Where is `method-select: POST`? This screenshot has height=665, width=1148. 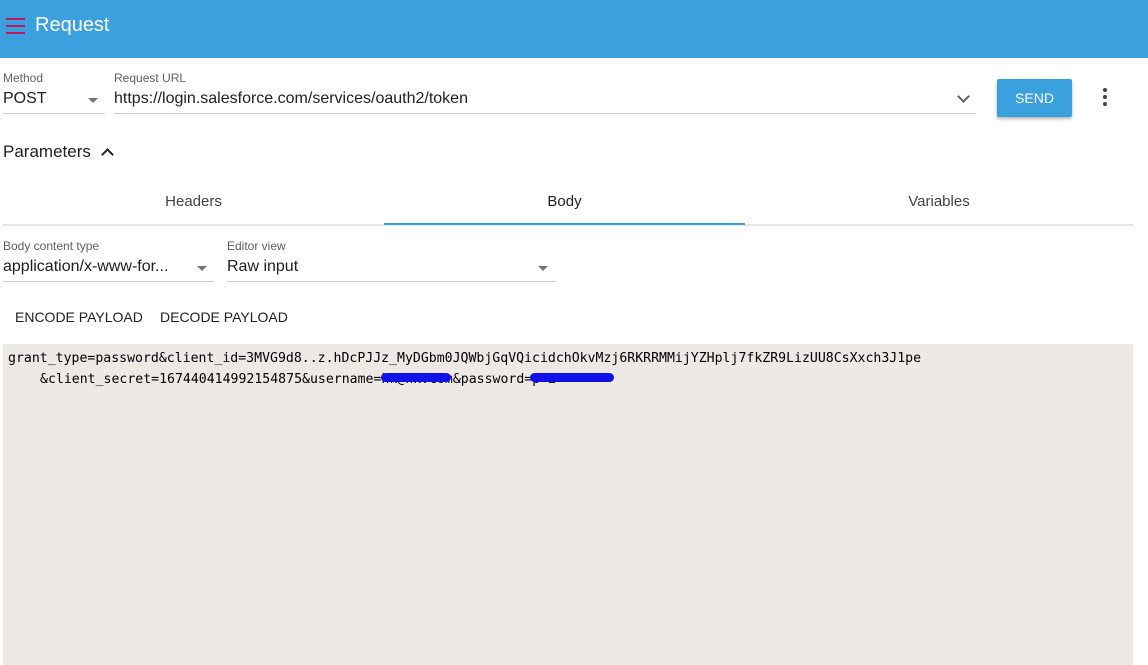 method-select: POST is located at coordinates (25, 99).